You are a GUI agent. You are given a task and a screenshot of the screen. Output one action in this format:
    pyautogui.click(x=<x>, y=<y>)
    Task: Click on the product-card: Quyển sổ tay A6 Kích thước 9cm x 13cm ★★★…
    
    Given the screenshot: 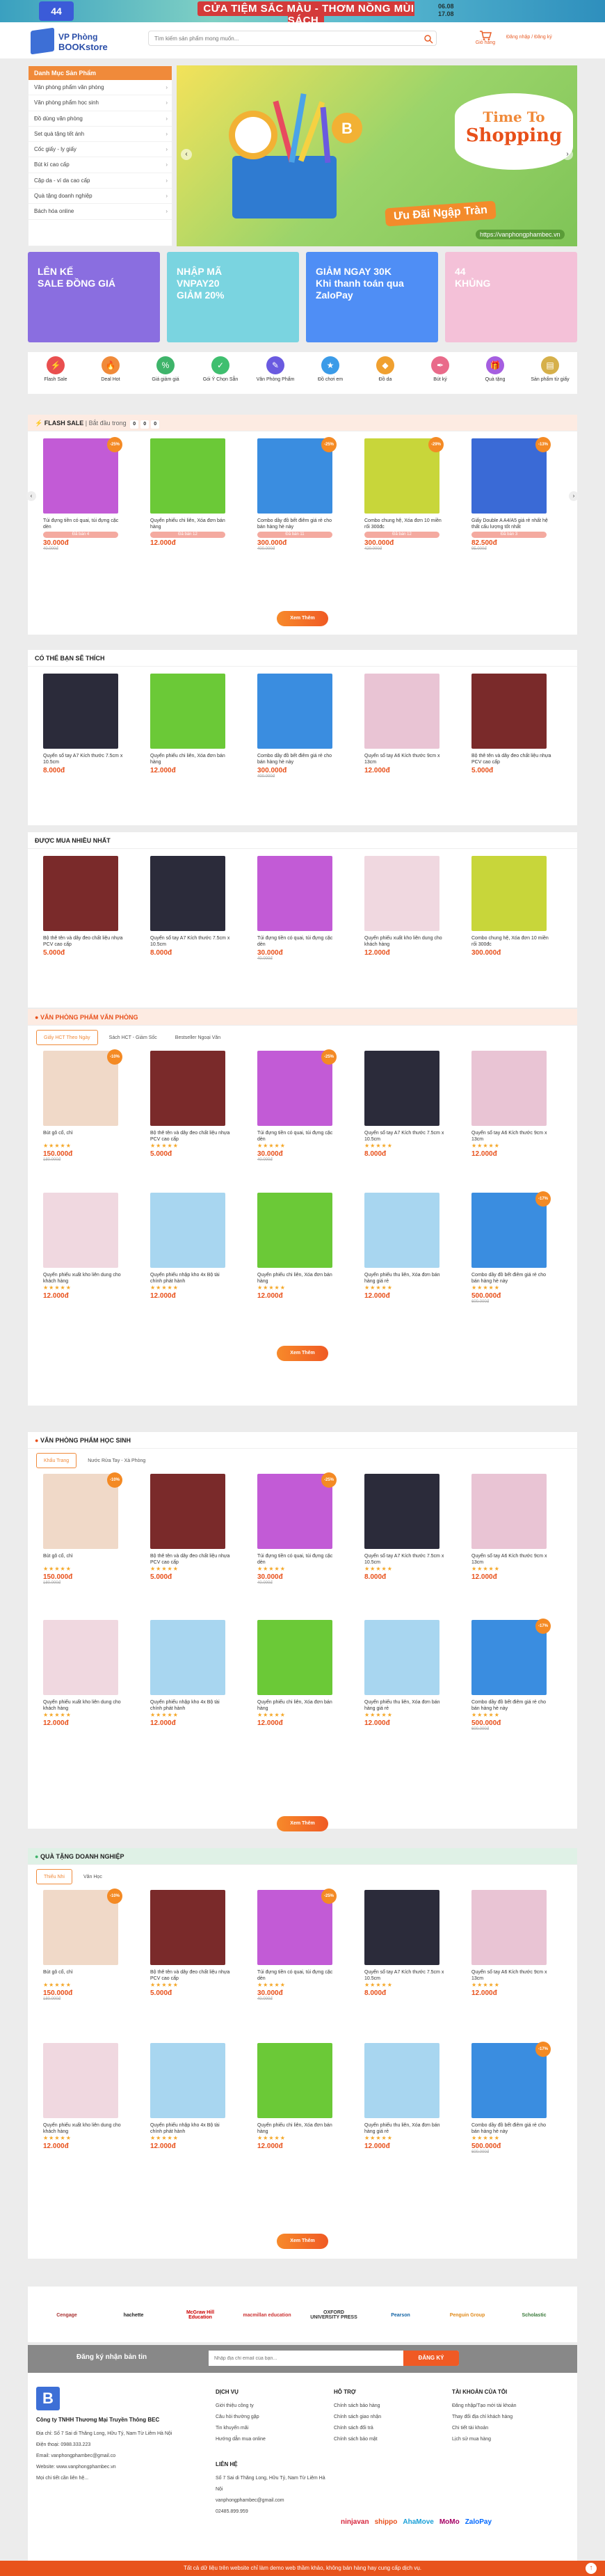 What is the action you would take?
    pyautogui.click(x=509, y=1104)
    